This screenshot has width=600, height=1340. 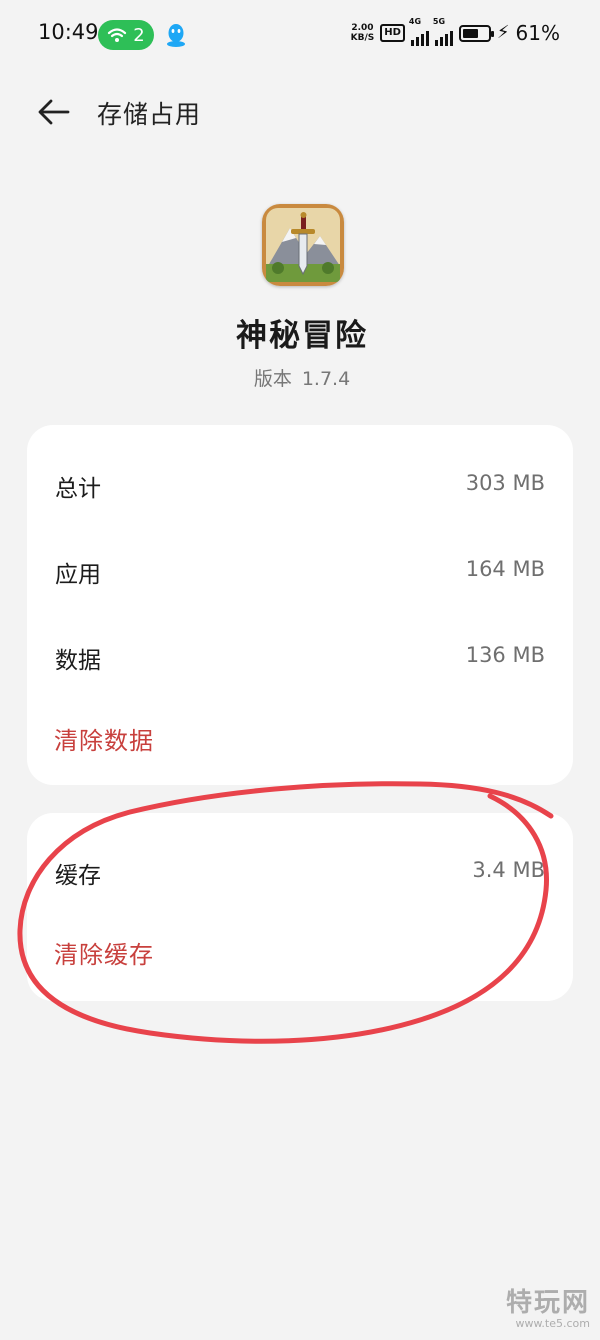 I want to click on charging-bolt-icon: ⚡, so click(x=503, y=32).